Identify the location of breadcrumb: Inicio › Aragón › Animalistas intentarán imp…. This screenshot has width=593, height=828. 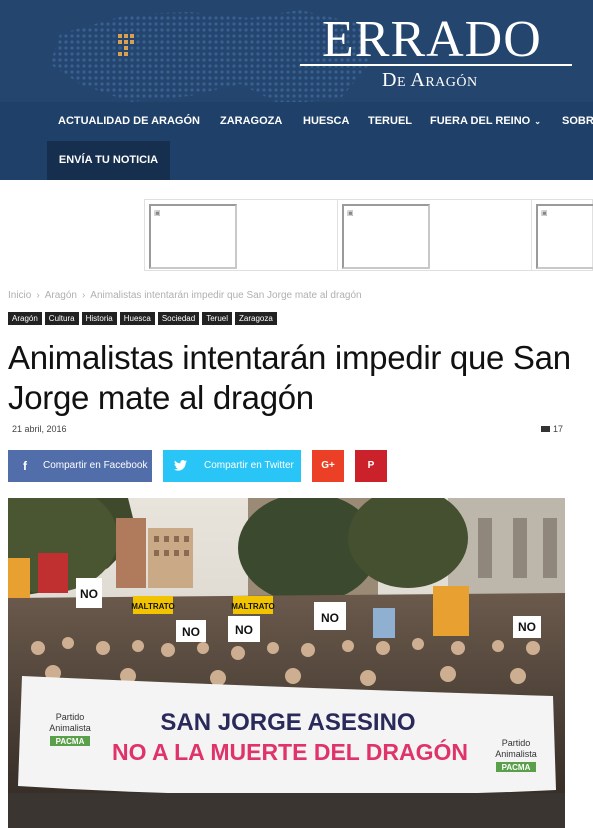
(185, 295).